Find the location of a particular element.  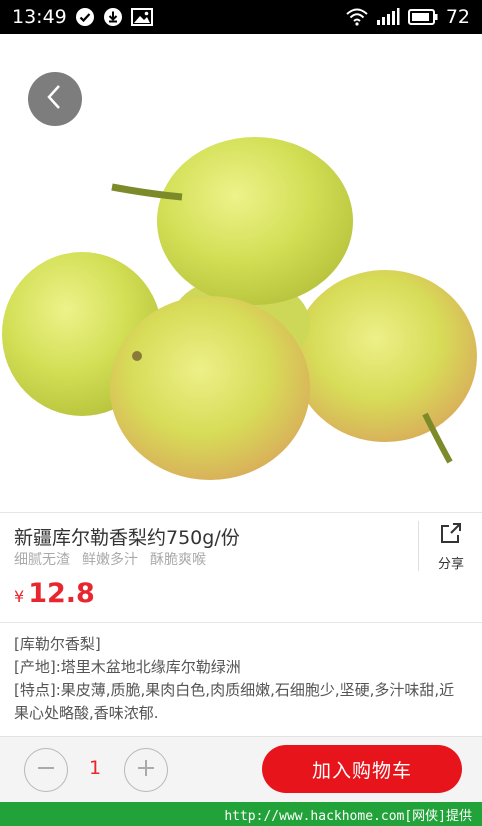

bottom-action-bar: 1 加入购物车 is located at coordinates (241, 769).